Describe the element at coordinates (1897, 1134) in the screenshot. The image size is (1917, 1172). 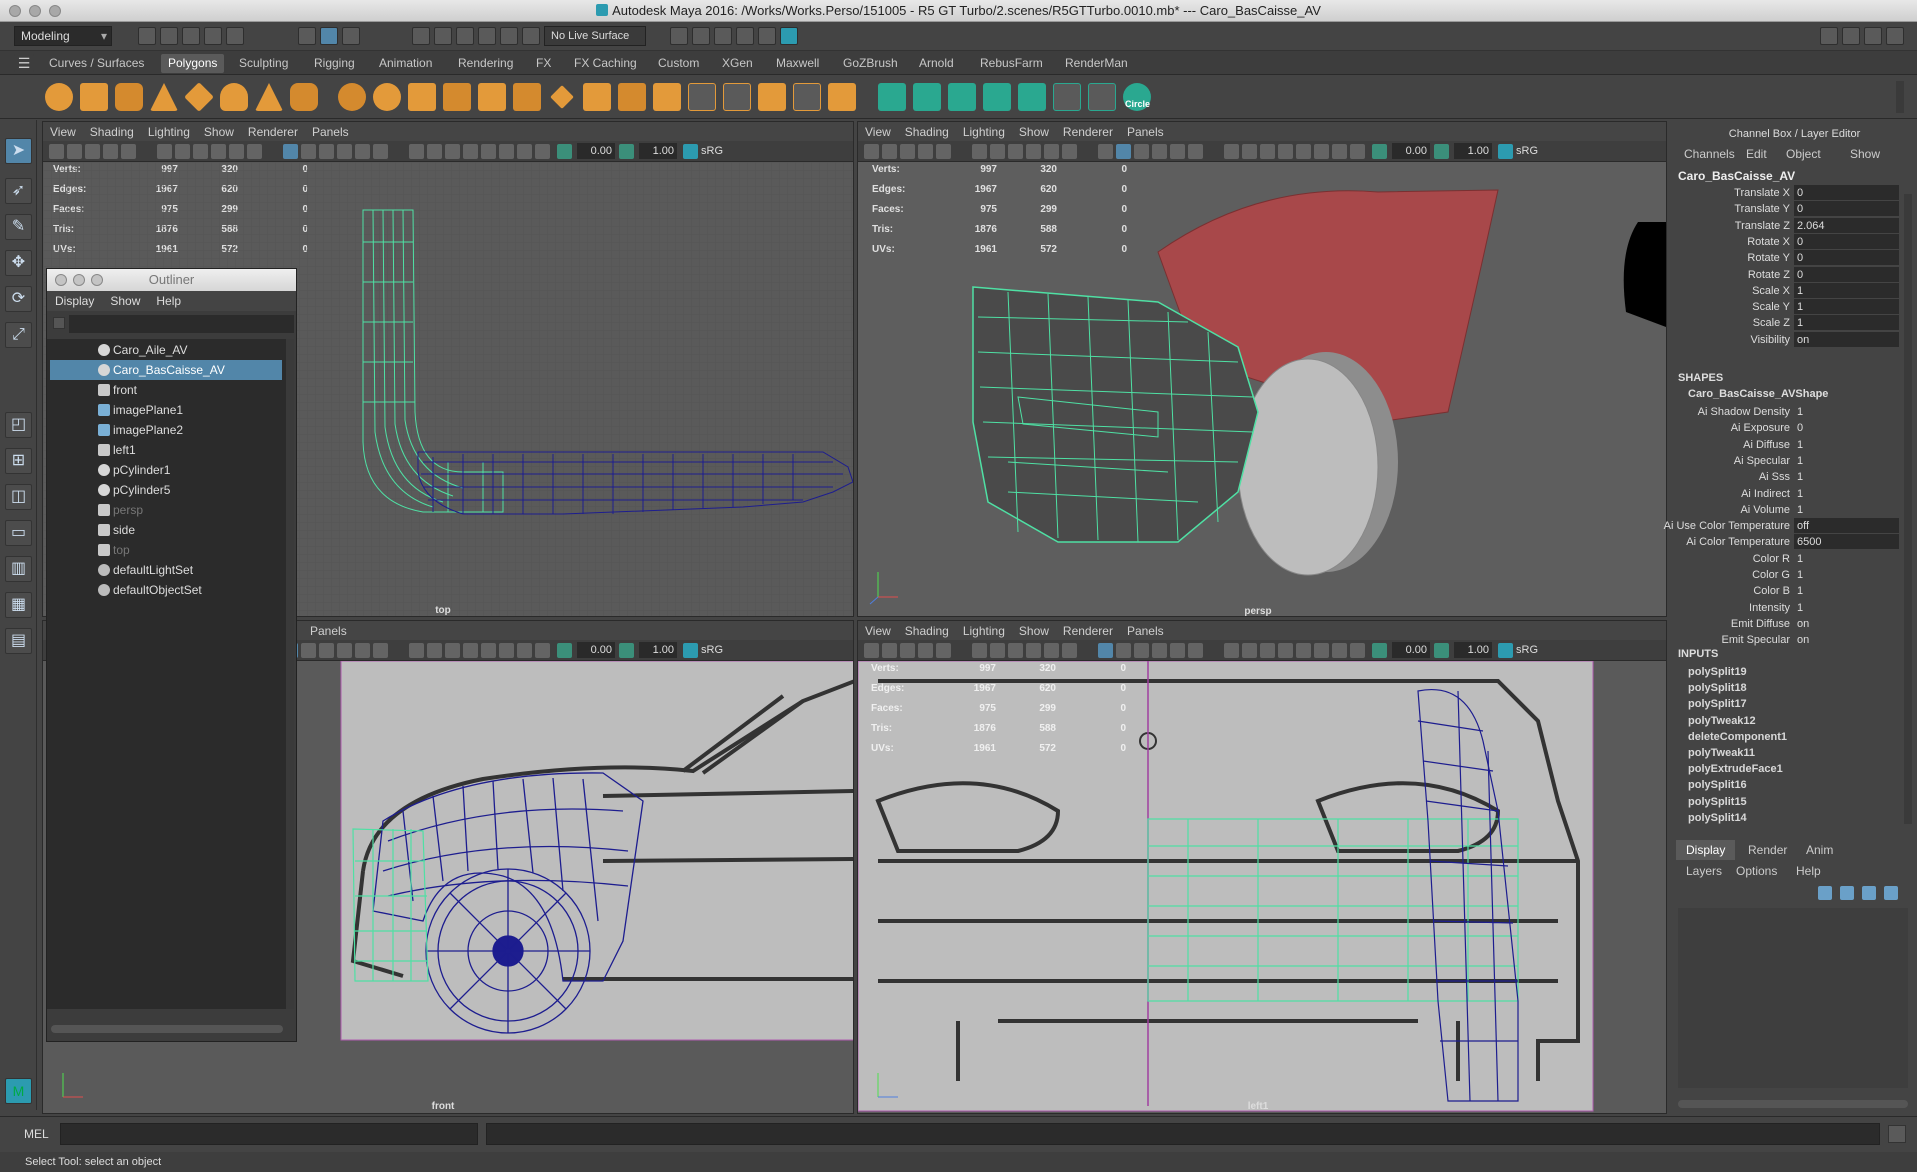
I see `script-editor-icon` at that location.